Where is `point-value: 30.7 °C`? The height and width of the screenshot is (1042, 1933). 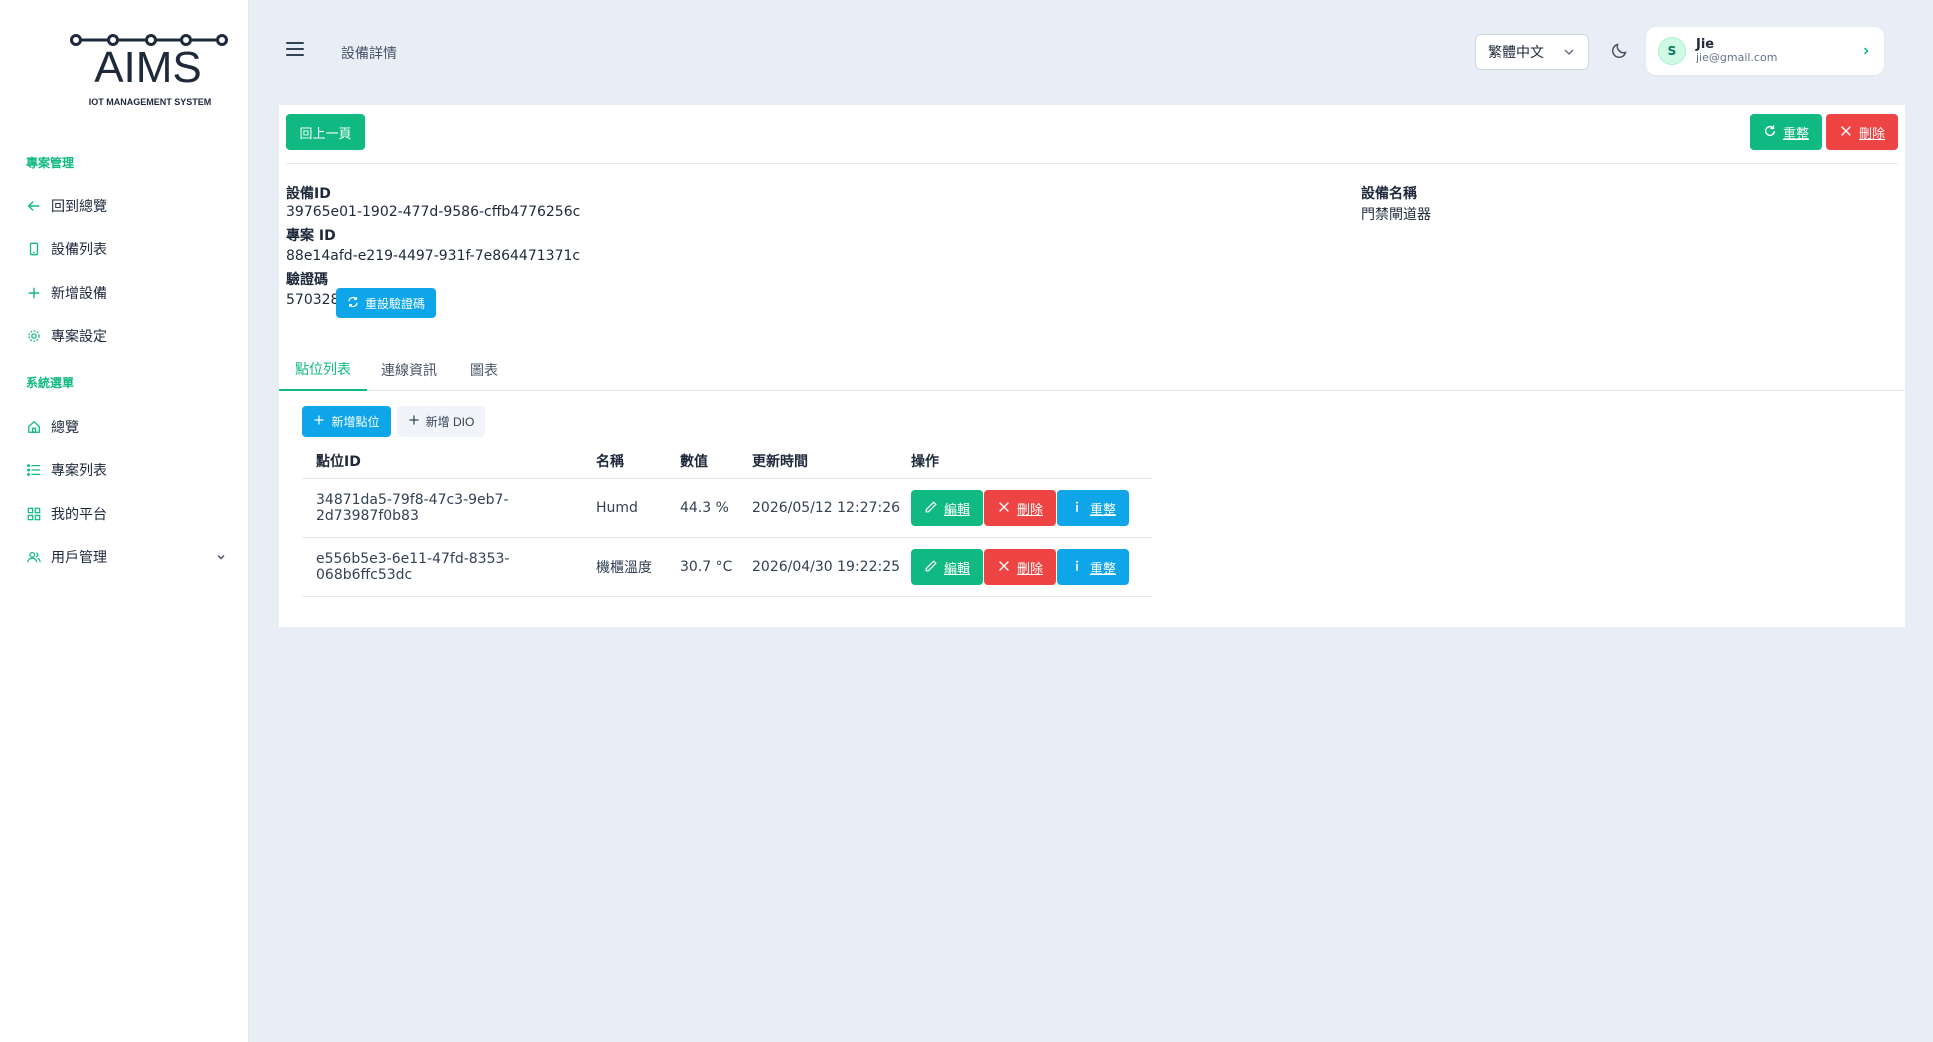
point-value: 30.7 °C is located at coordinates (706, 567).